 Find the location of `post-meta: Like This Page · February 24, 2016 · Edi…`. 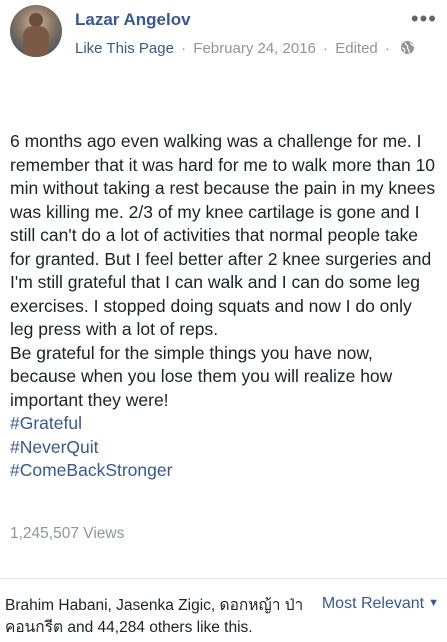

post-meta: Like This Page · February 24, 2016 · Edi… is located at coordinates (245, 48).